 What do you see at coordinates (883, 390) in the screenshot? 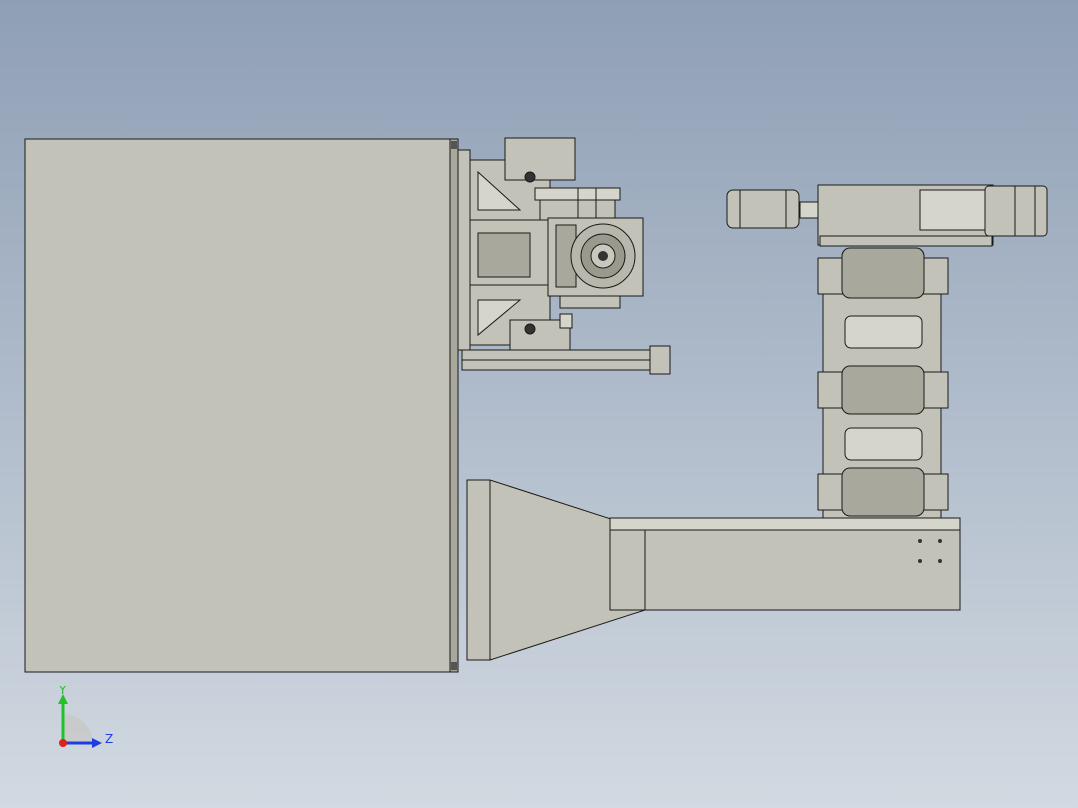
I see `roller-middle` at bounding box center [883, 390].